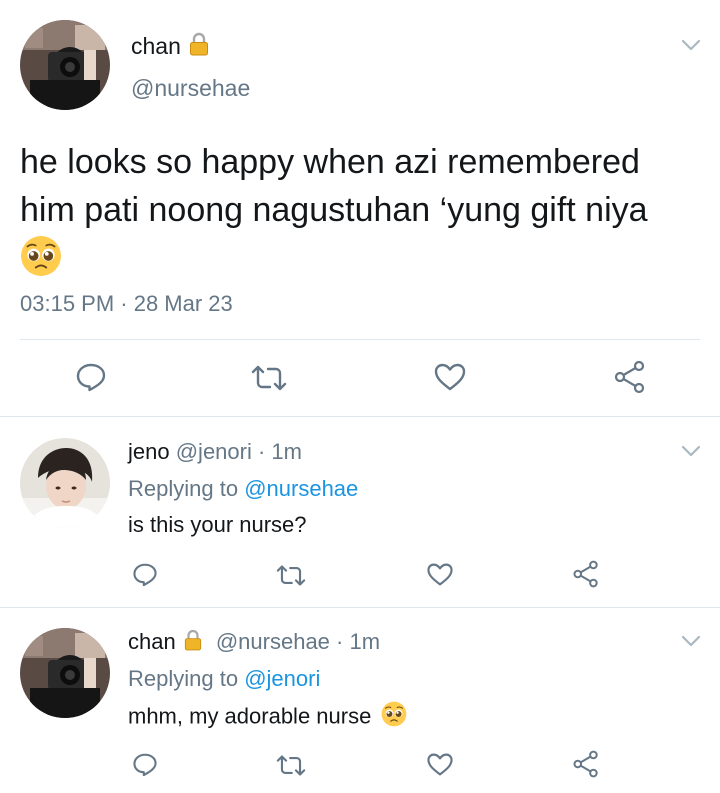  What do you see at coordinates (282, 678) in the screenshot?
I see `mention-link: @jenori` at bounding box center [282, 678].